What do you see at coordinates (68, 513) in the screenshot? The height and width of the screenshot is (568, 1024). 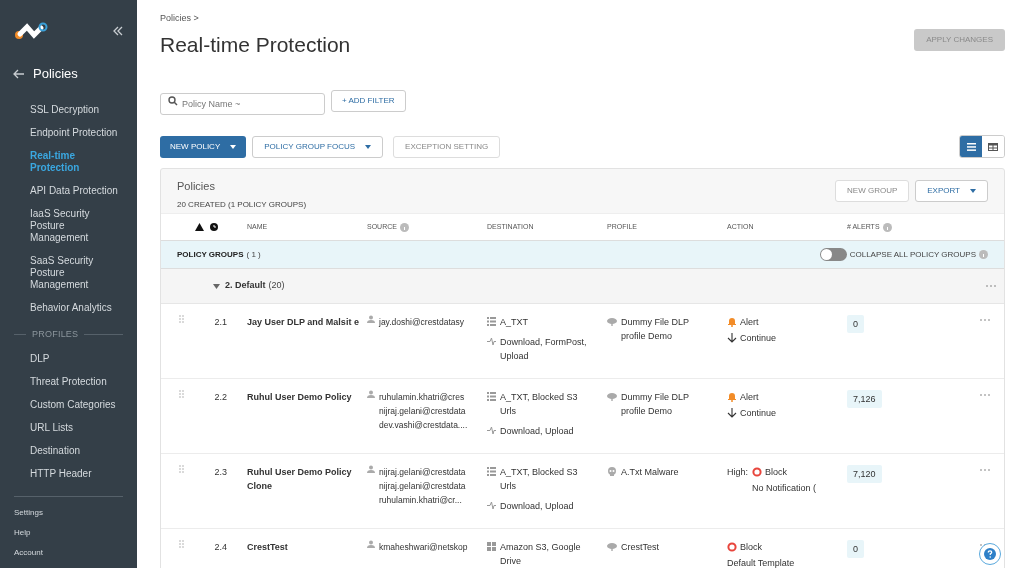 I see `footer-link: Settings` at bounding box center [68, 513].